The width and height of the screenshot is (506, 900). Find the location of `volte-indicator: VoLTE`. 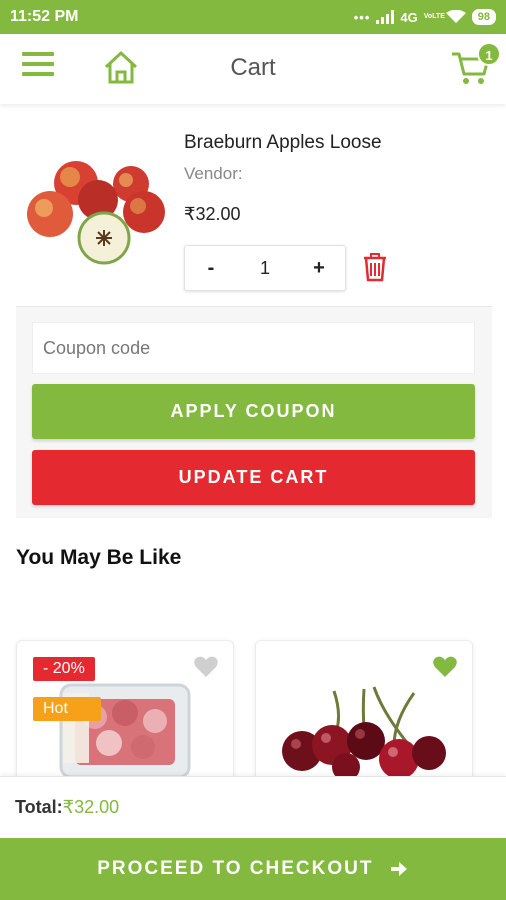

volte-indicator: VoLTE is located at coordinates (434, 16).